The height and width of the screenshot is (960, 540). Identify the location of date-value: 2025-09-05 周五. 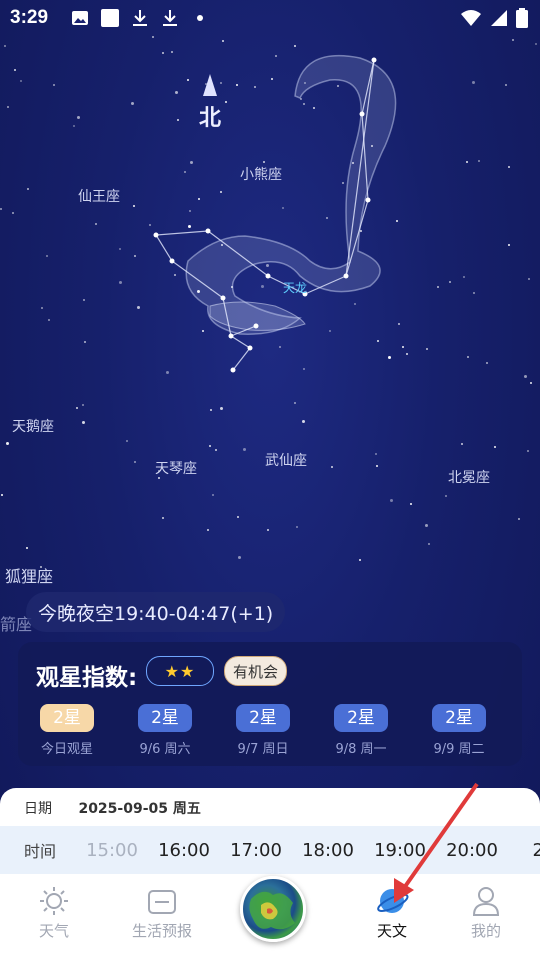
(139, 809).